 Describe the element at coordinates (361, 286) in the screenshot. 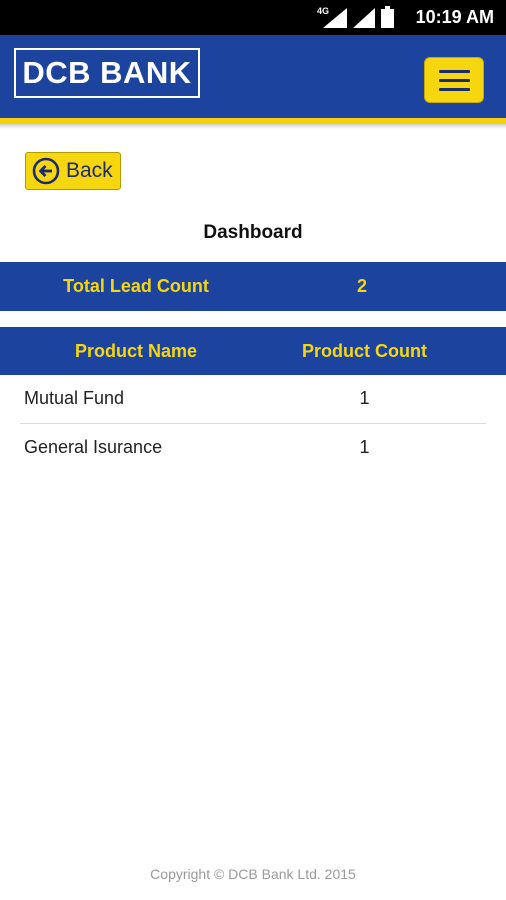

I see `lead-count-value: 2` at that location.